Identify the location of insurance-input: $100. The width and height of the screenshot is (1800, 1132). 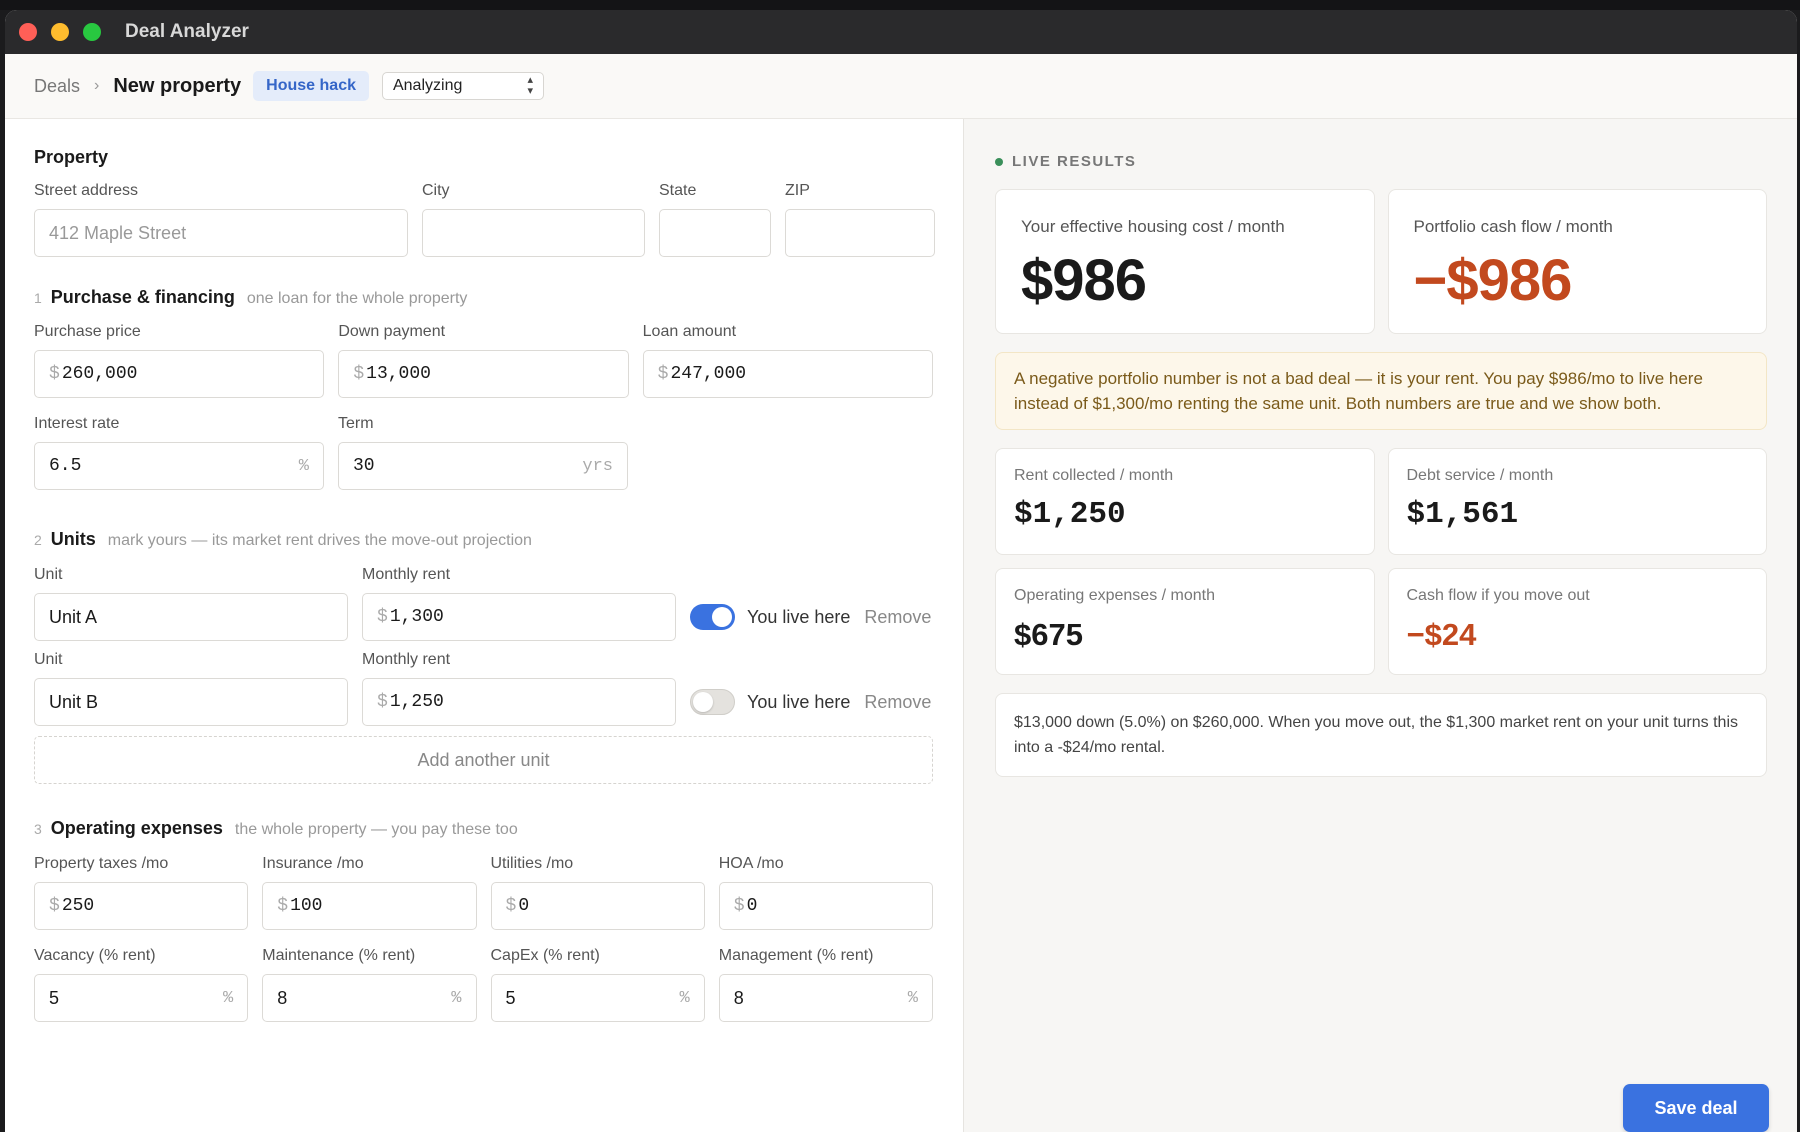
(369, 906).